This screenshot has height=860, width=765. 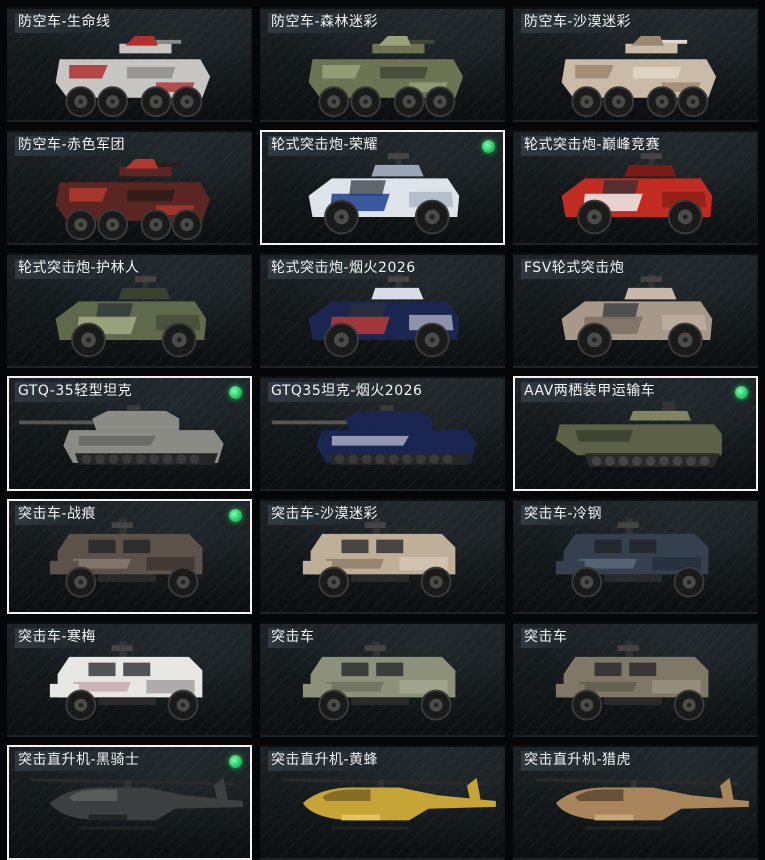 What do you see at coordinates (129, 310) in the screenshot?
I see `vehicle-card: 轮式突击炮-护林人` at bounding box center [129, 310].